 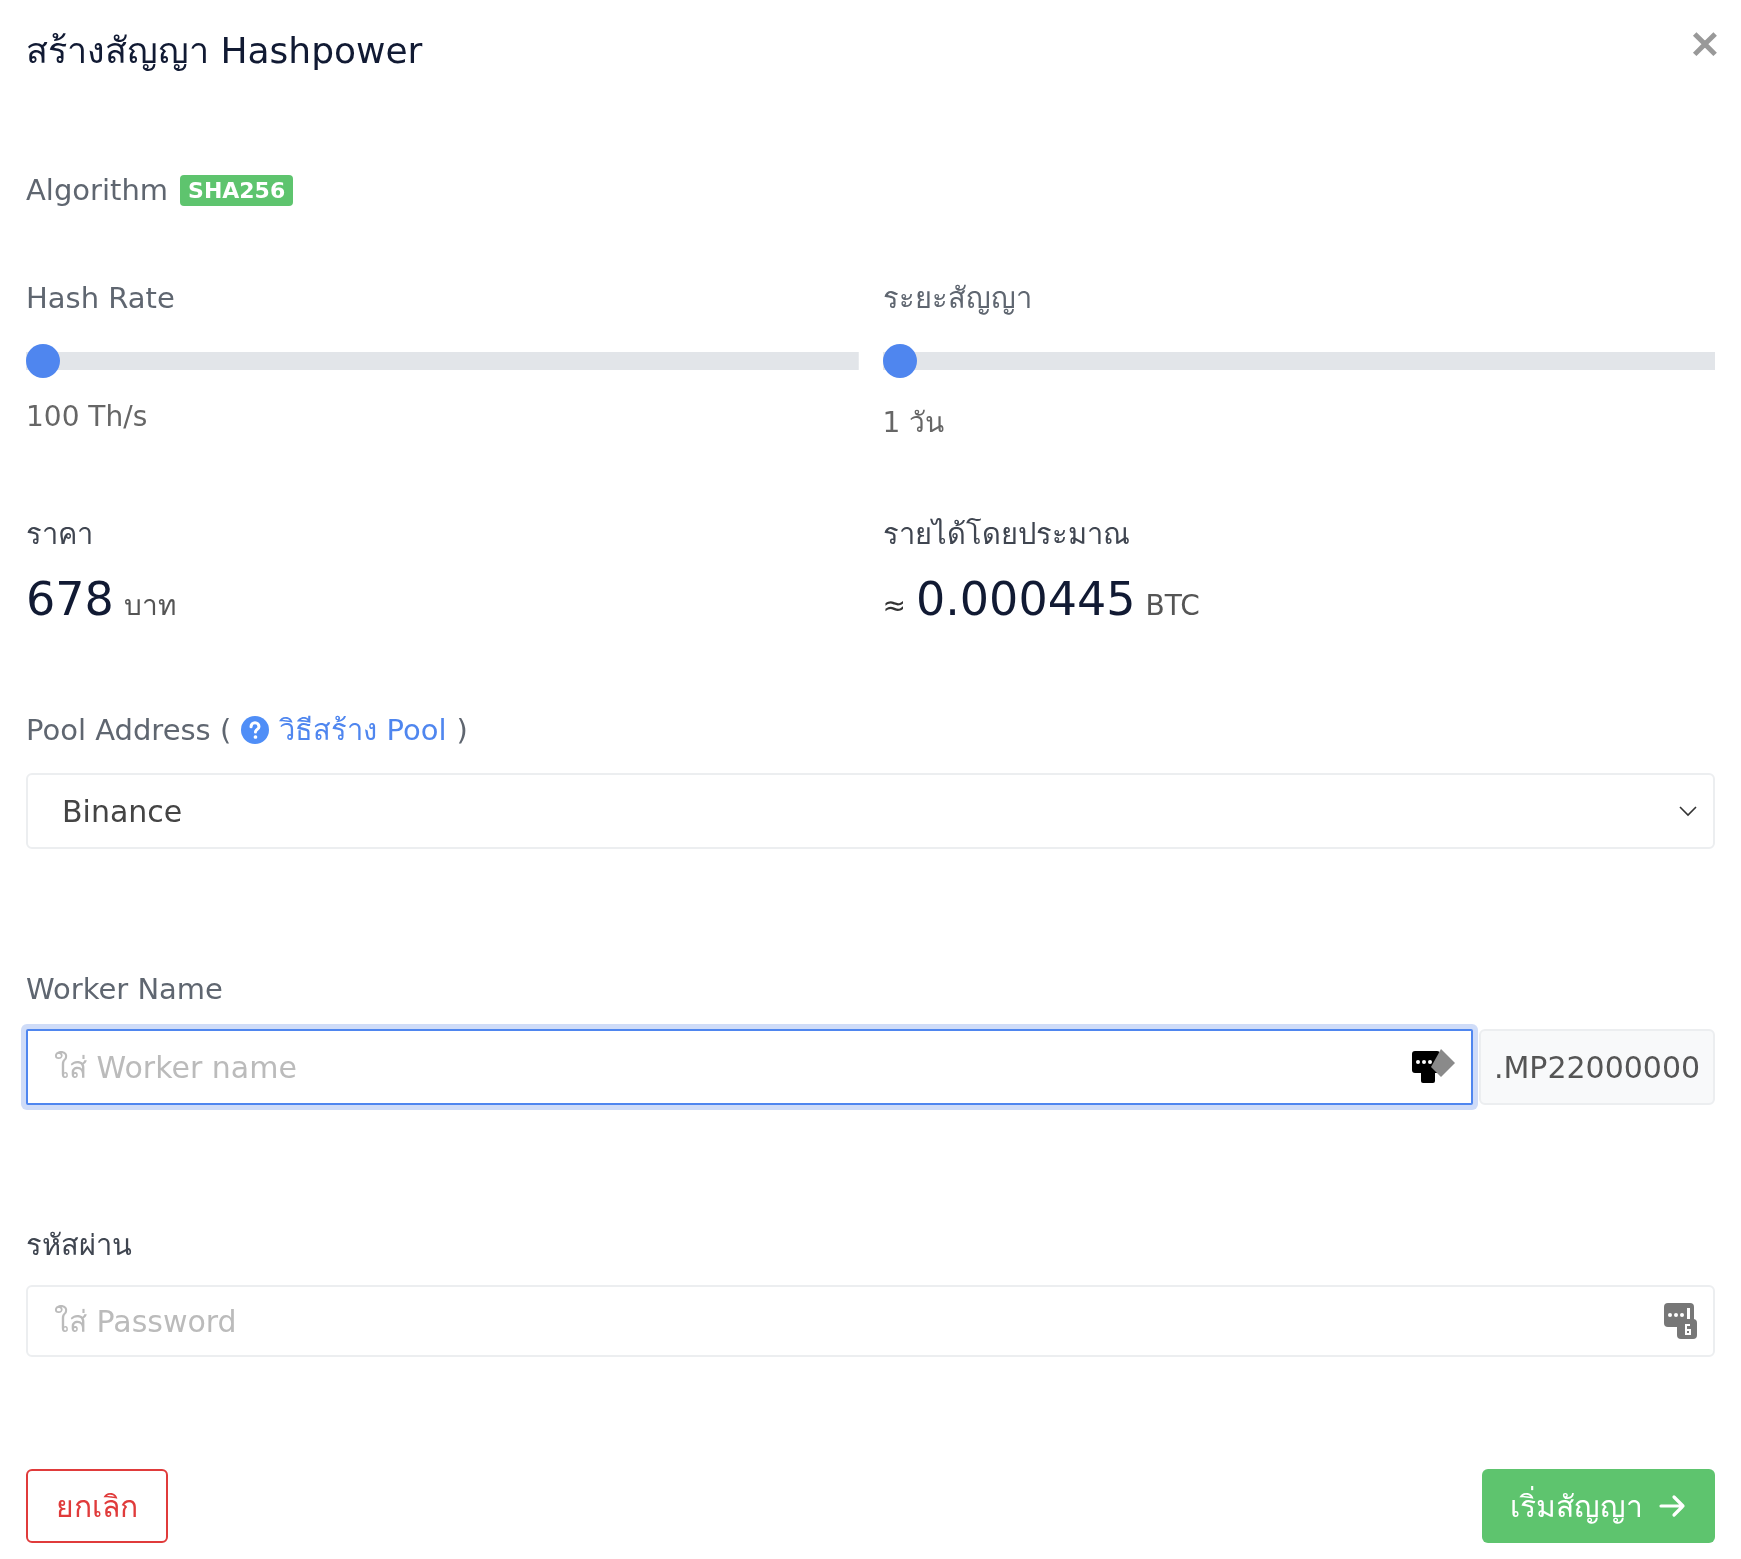 What do you see at coordinates (70, 599) in the screenshot?
I see `price-value: 678` at bounding box center [70, 599].